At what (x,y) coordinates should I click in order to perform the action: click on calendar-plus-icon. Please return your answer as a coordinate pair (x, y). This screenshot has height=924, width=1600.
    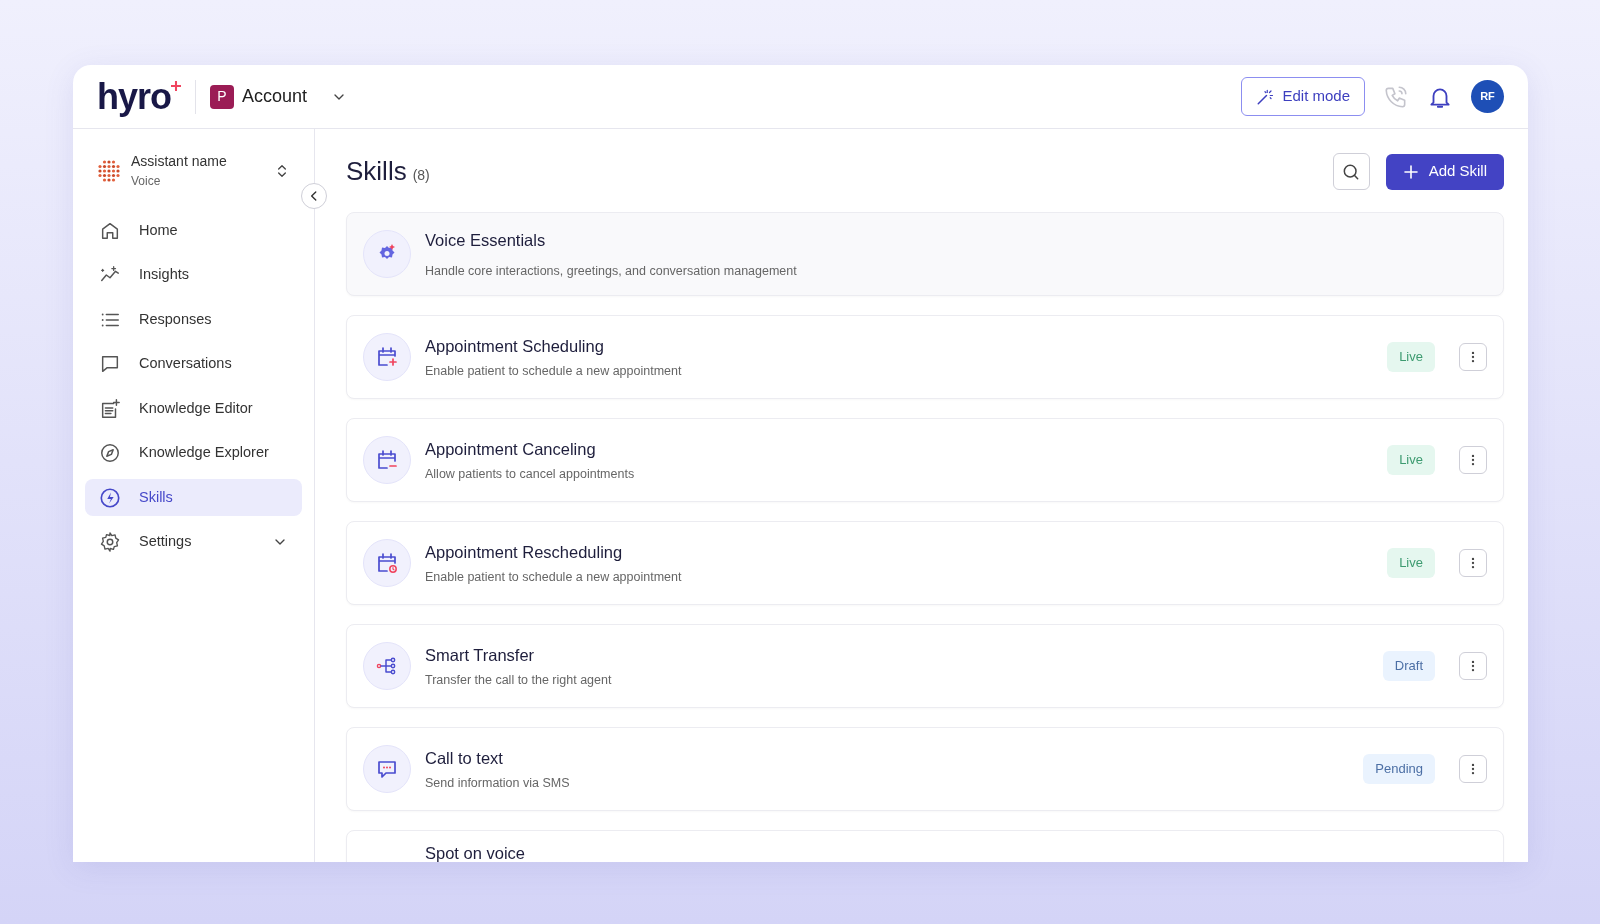
    Looking at the image, I should click on (387, 357).